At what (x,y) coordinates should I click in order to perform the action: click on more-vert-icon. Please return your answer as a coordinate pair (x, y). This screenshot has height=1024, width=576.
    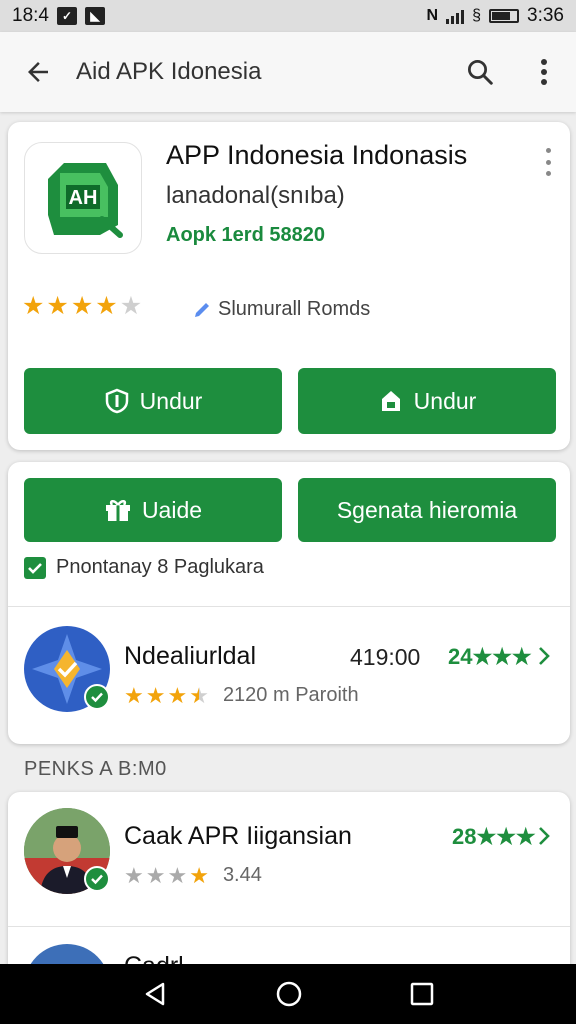
    Looking at the image, I should click on (544, 72).